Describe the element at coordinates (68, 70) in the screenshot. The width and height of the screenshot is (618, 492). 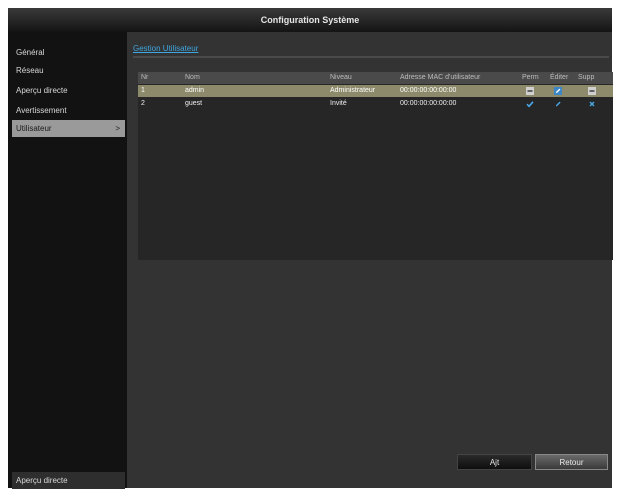
I see `sidebar-item-network: Réseau` at that location.